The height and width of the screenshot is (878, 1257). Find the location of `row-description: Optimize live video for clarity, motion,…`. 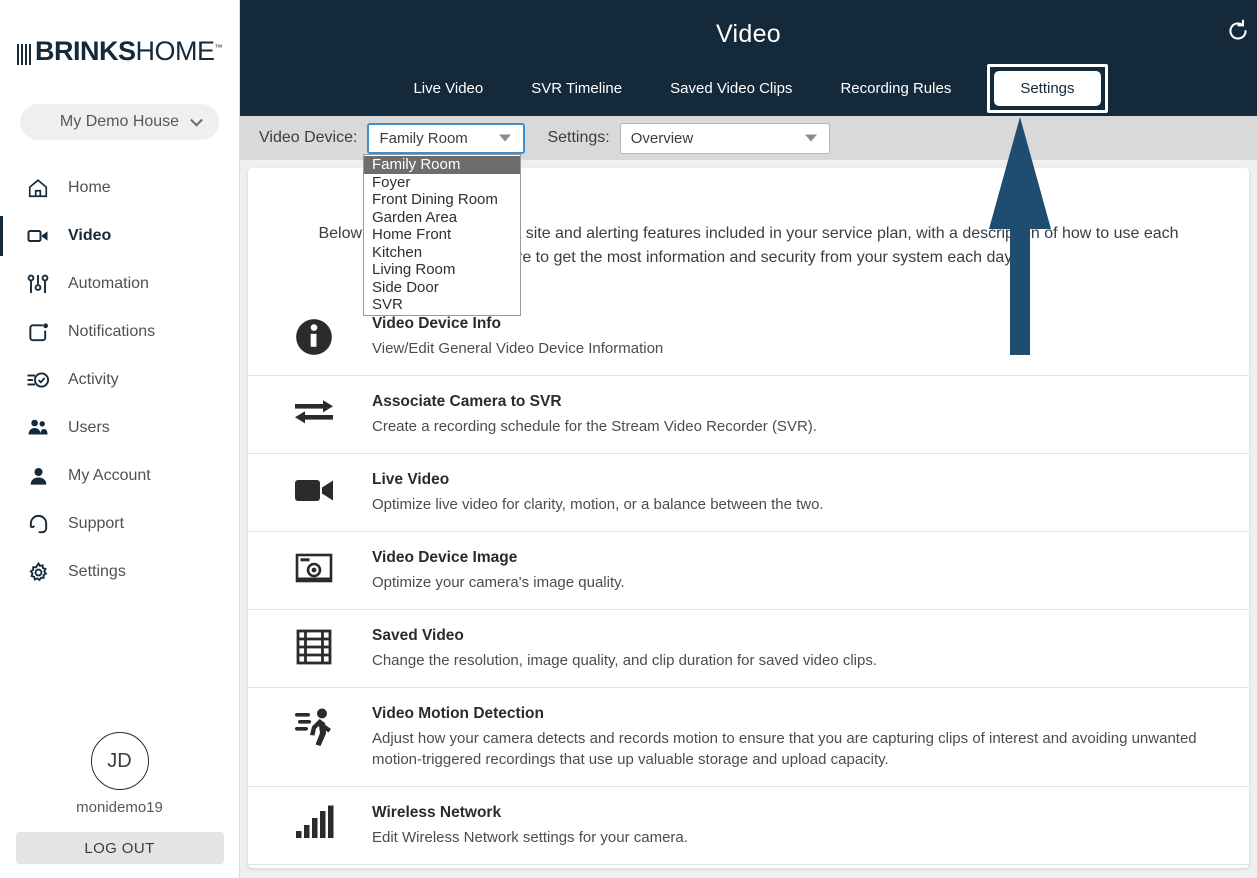

row-description: Optimize live video for clarity, motion,… is located at coordinates (598, 504).